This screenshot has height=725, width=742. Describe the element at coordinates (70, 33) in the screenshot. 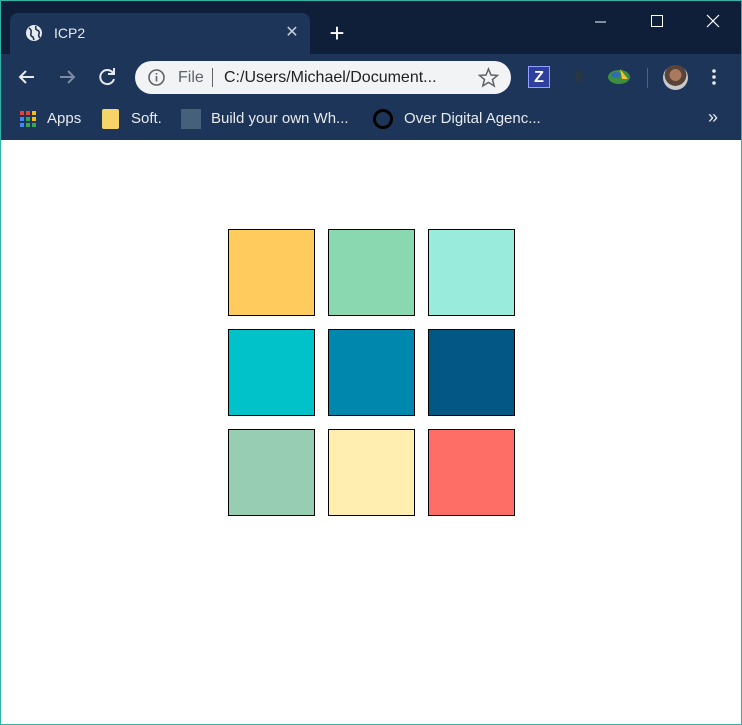

I see `tab-title: ICP2` at that location.